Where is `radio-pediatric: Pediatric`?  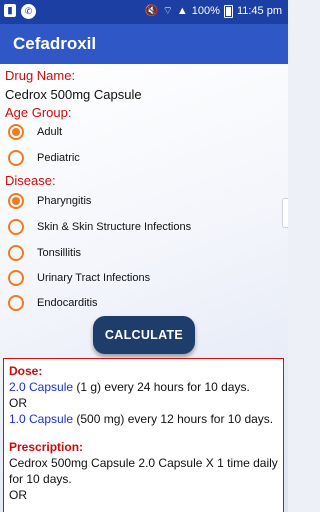
radio-pediatric: Pediatric is located at coordinates (44, 158).